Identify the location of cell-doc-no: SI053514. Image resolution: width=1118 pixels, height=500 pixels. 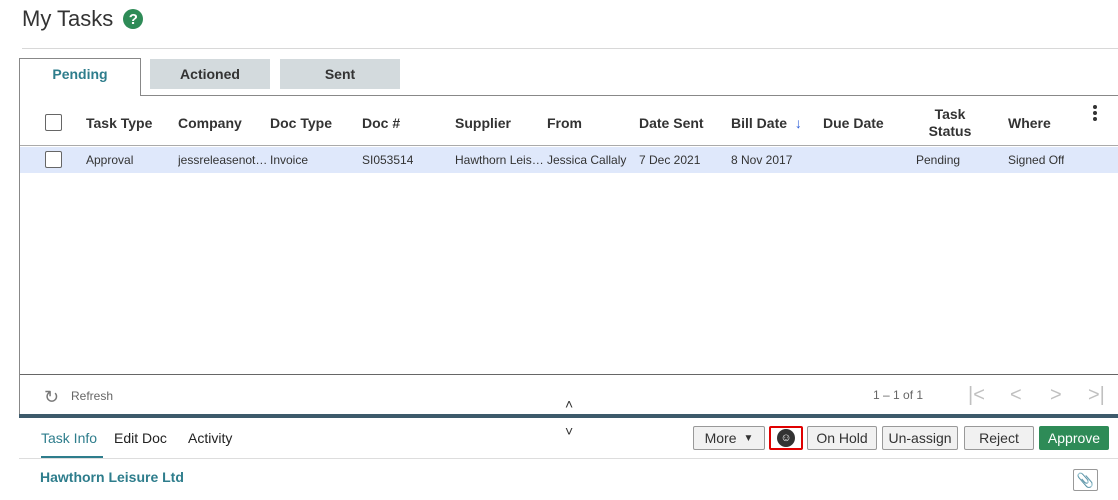
(388, 160).